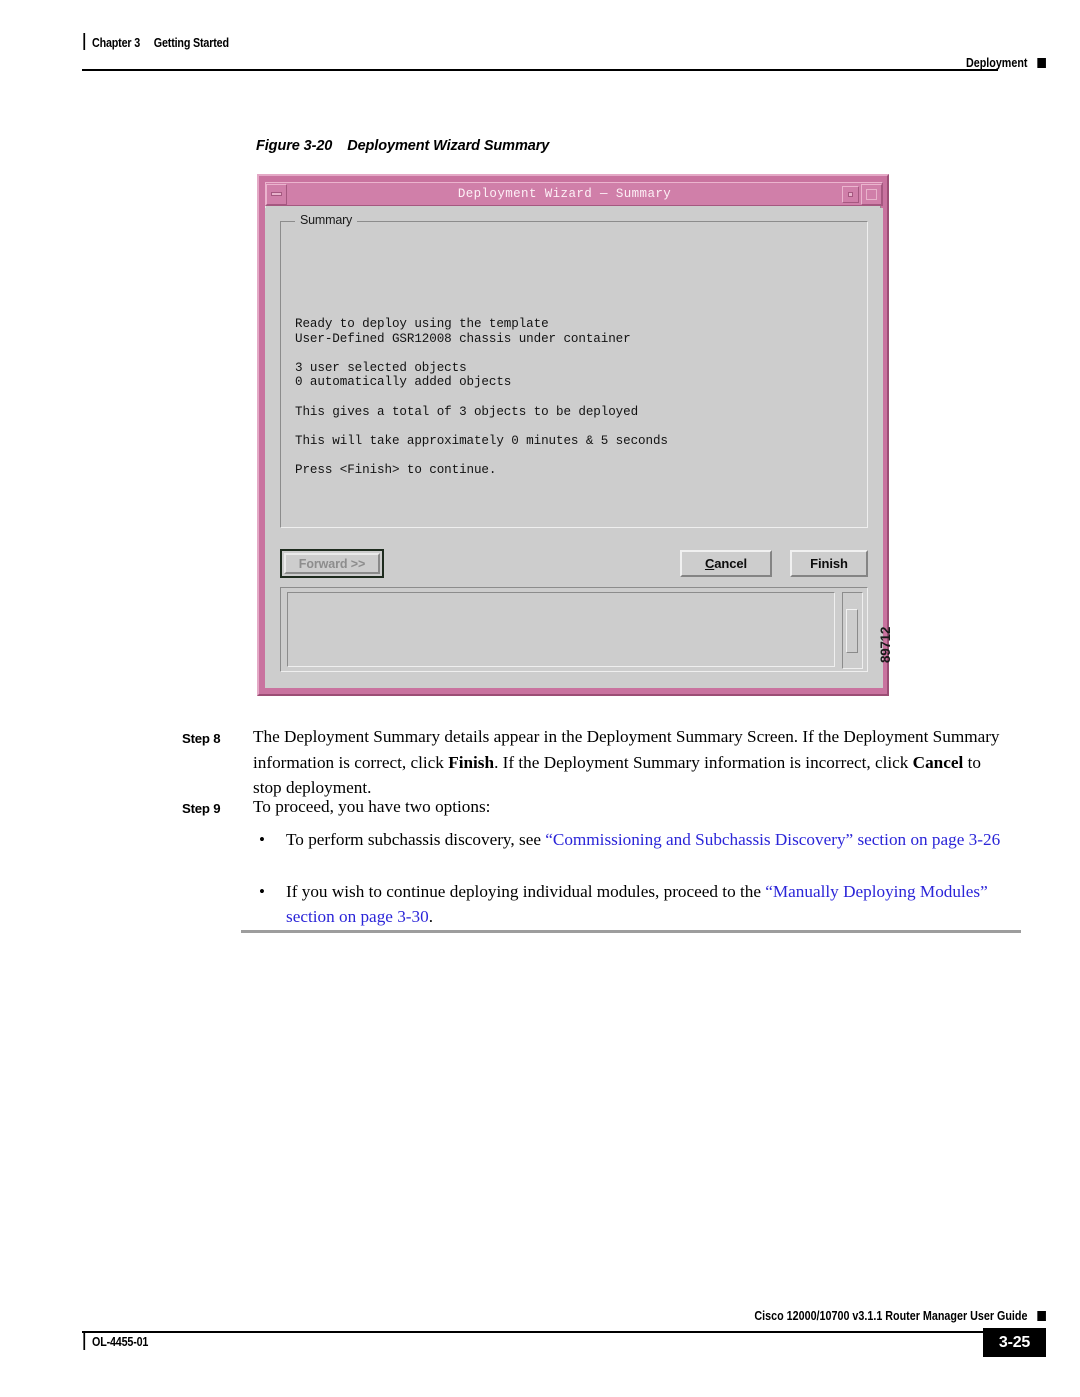 This screenshot has width=1080, height=1397. What do you see at coordinates (871, 194) in the screenshot?
I see `maximize-icon` at bounding box center [871, 194].